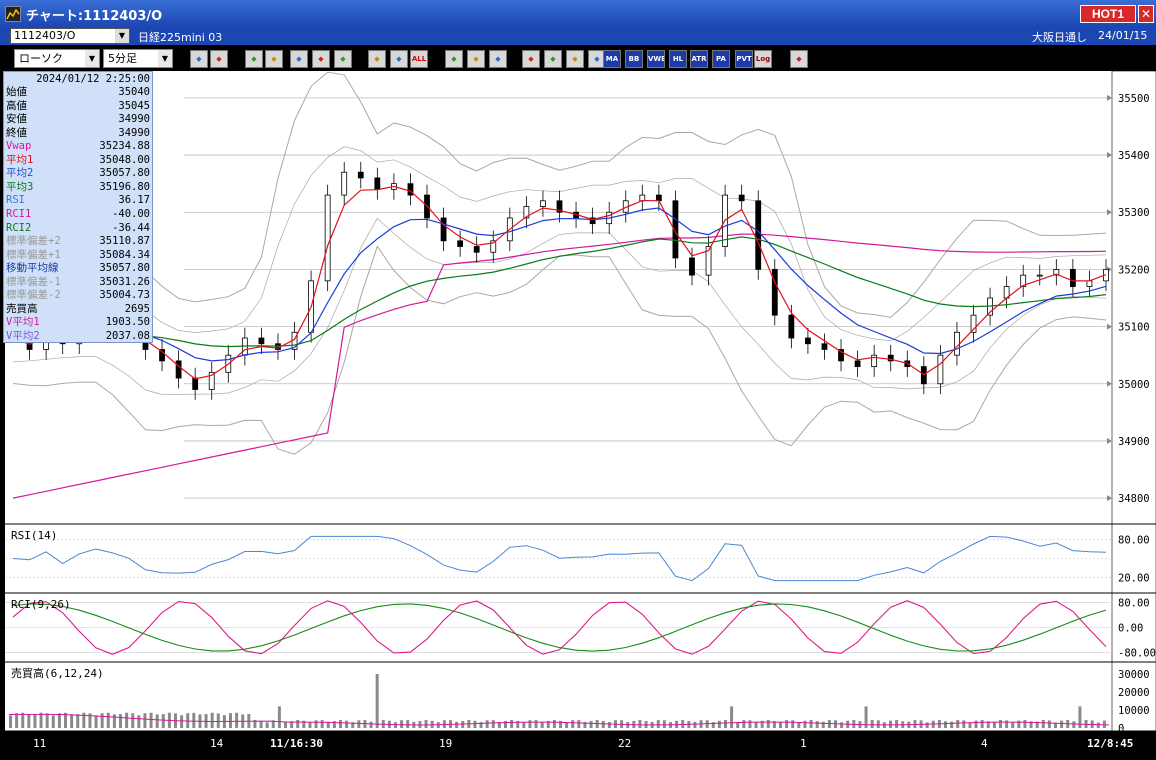 Image resolution: width=1156 pixels, height=760 pixels. Describe the element at coordinates (634, 59) in the screenshot. I see `toolbar-bb-button: BB` at that location.